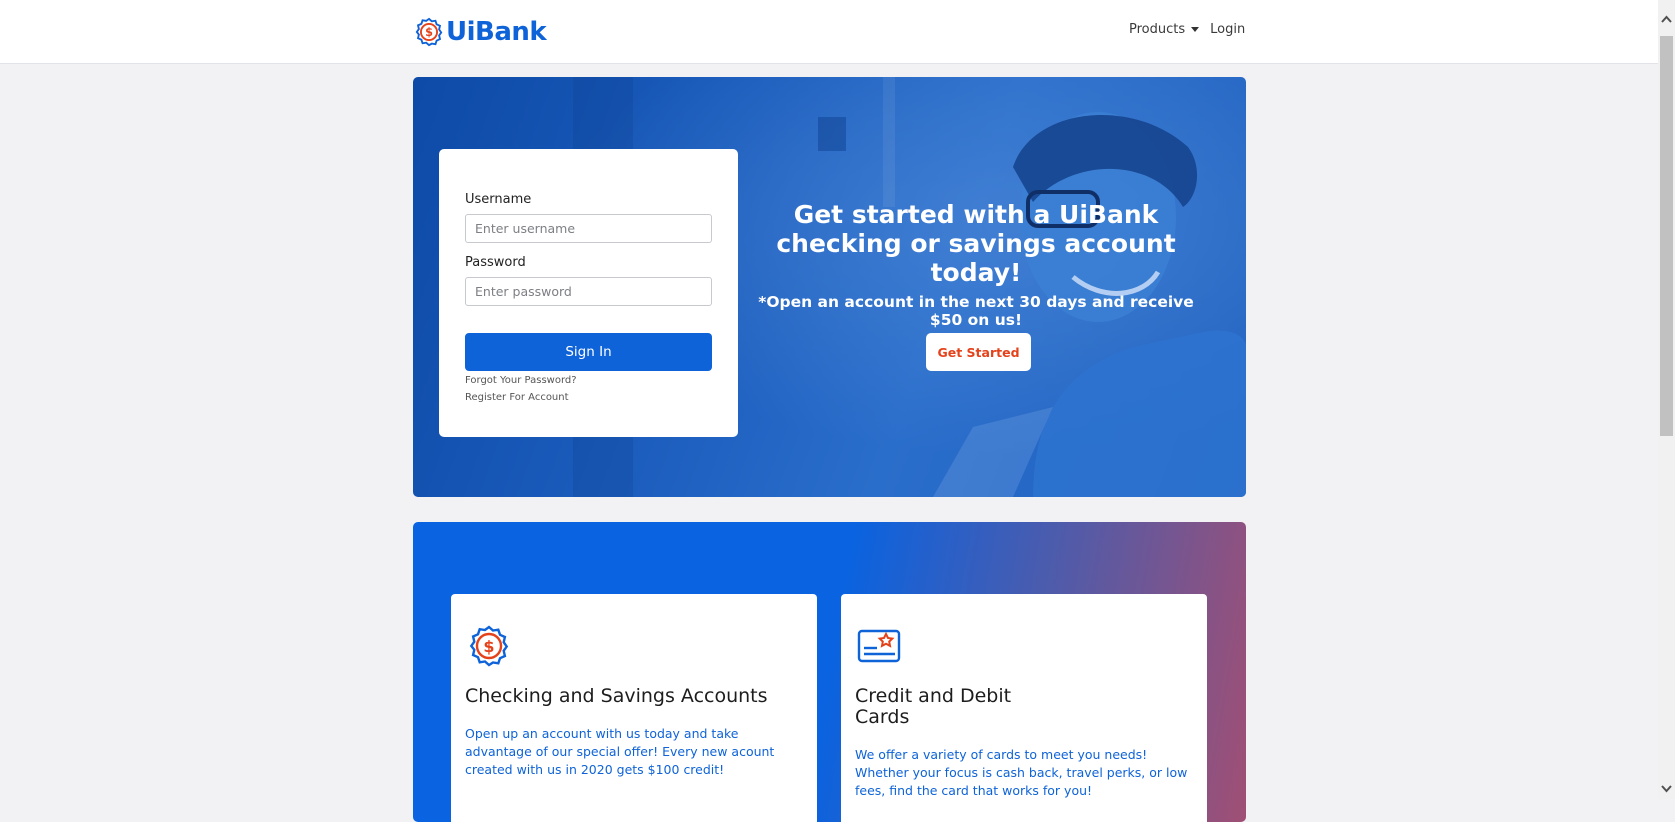 Image resolution: width=1675 pixels, height=822 pixels. Describe the element at coordinates (829, 32) in the screenshot. I see `top-navbar: $ UiBank Products Login` at that location.